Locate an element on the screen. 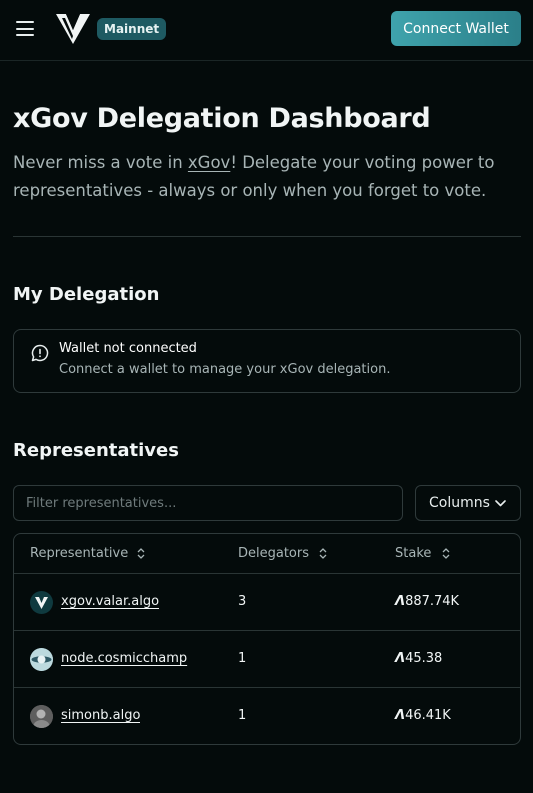  table-row: node.cosmicchamp 1 Λ45.38 is located at coordinates (267, 659).